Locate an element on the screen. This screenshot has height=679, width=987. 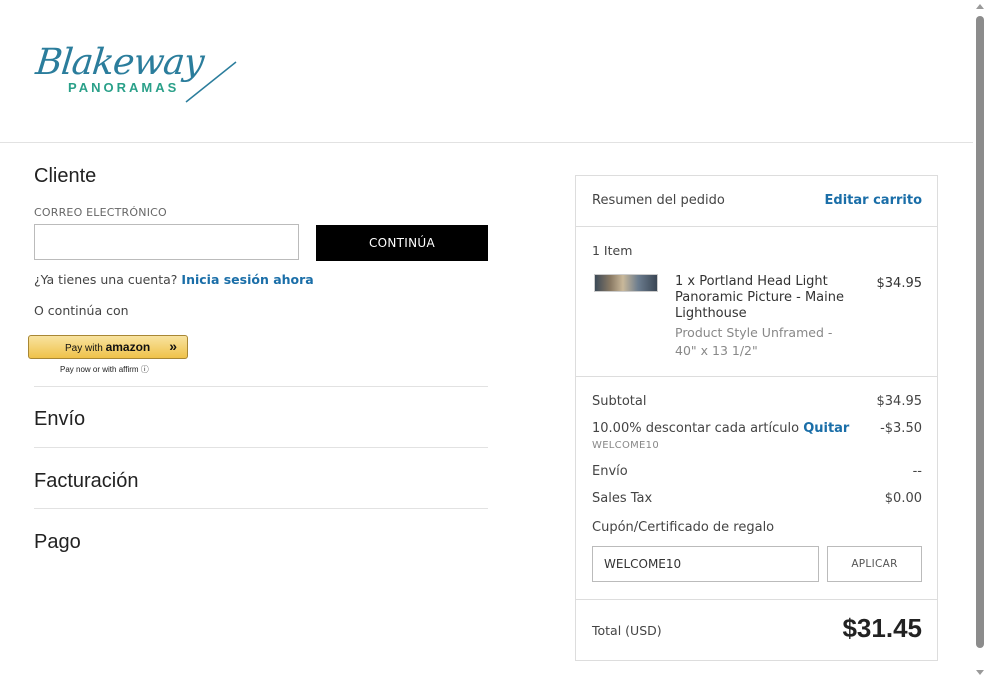
customer-step-title: Cliente is located at coordinates (65, 176).